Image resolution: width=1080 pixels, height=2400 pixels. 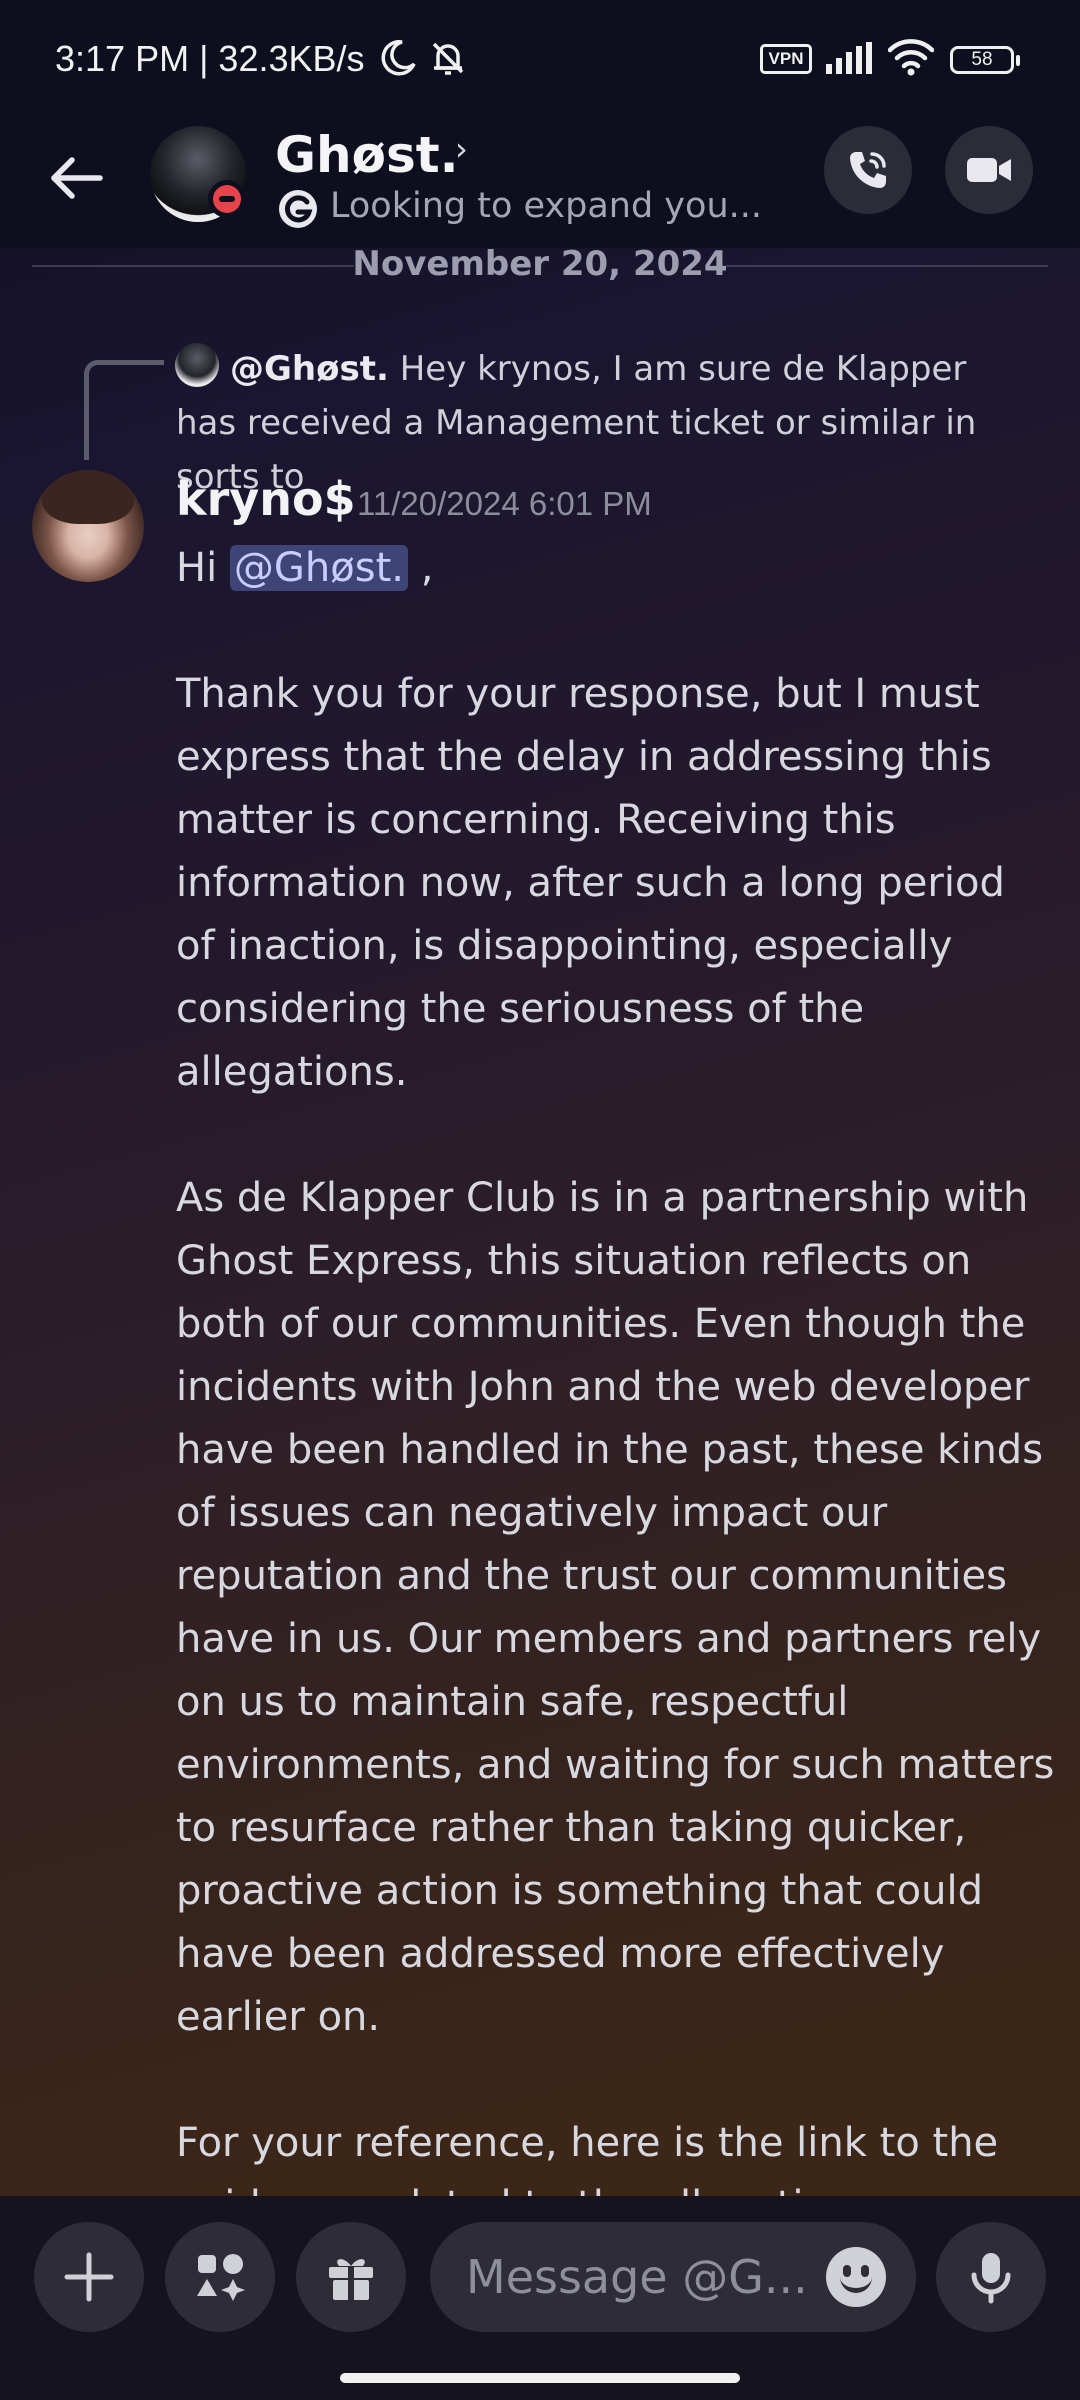 I want to click on reply-avatar, so click(x=197, y=365).